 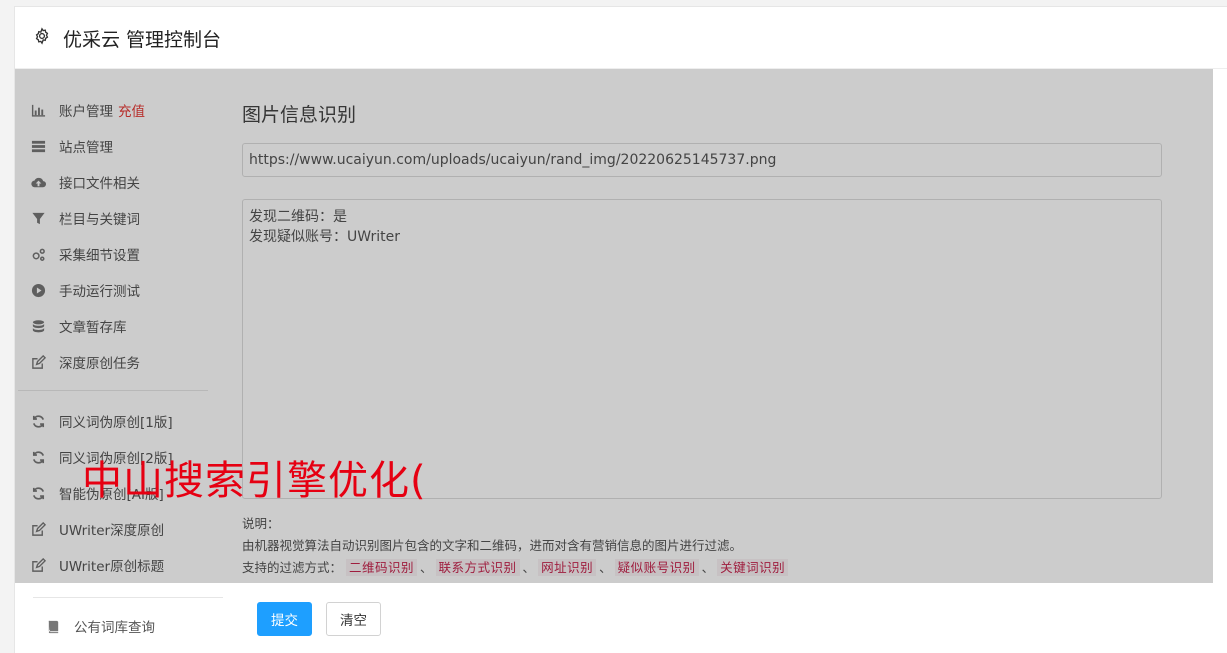 I want to click on action-buttons: 提交 清空, so click(x=319, y=619).